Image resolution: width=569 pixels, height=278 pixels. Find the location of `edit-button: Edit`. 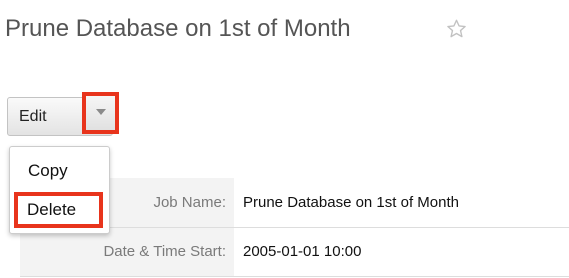

edit-button: Edit is located at coordinates (48, 116).